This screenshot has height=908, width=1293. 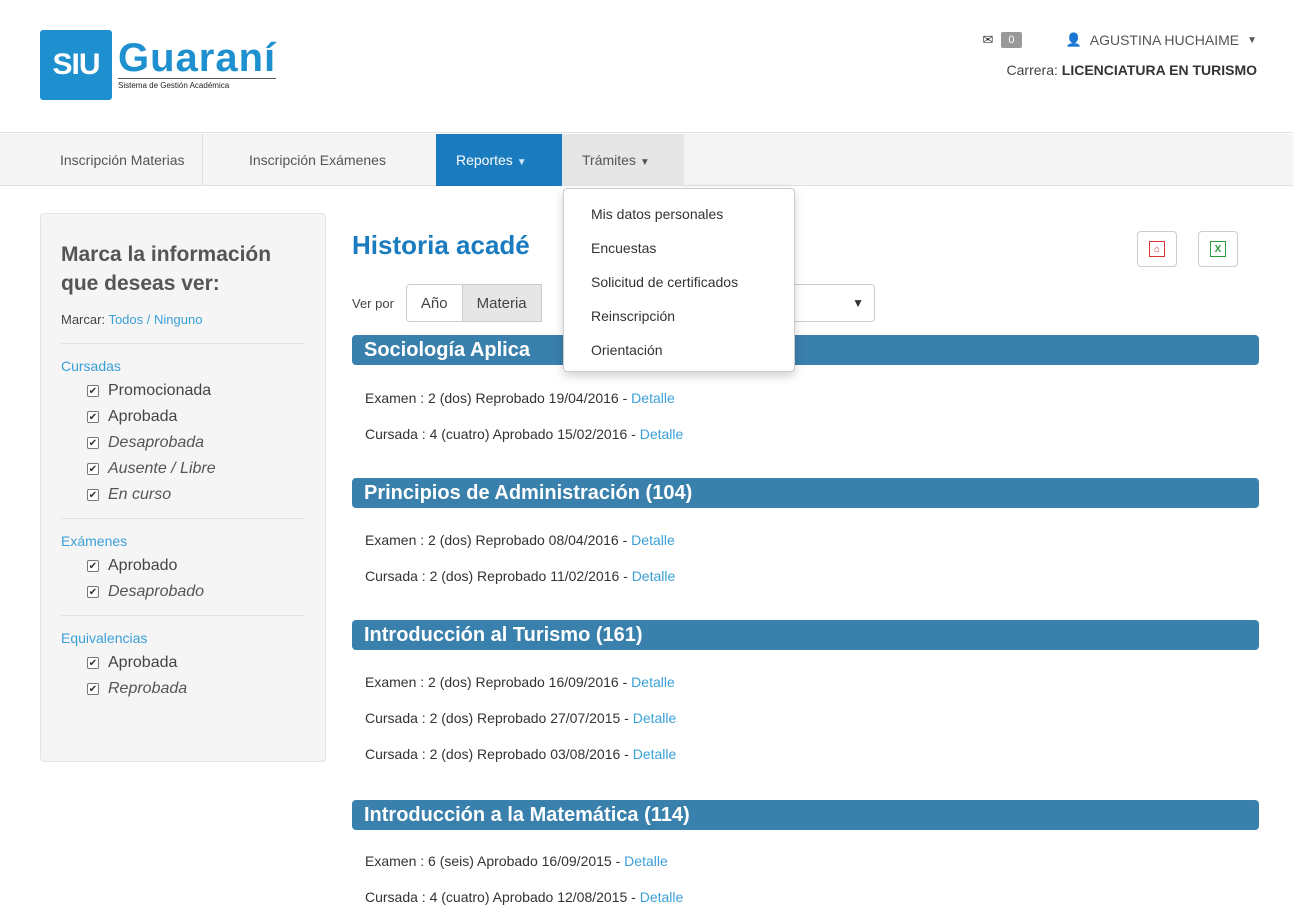 I want to click on user-name: AGUSTINA HUCHAIME, so click(x=1164, y=40).